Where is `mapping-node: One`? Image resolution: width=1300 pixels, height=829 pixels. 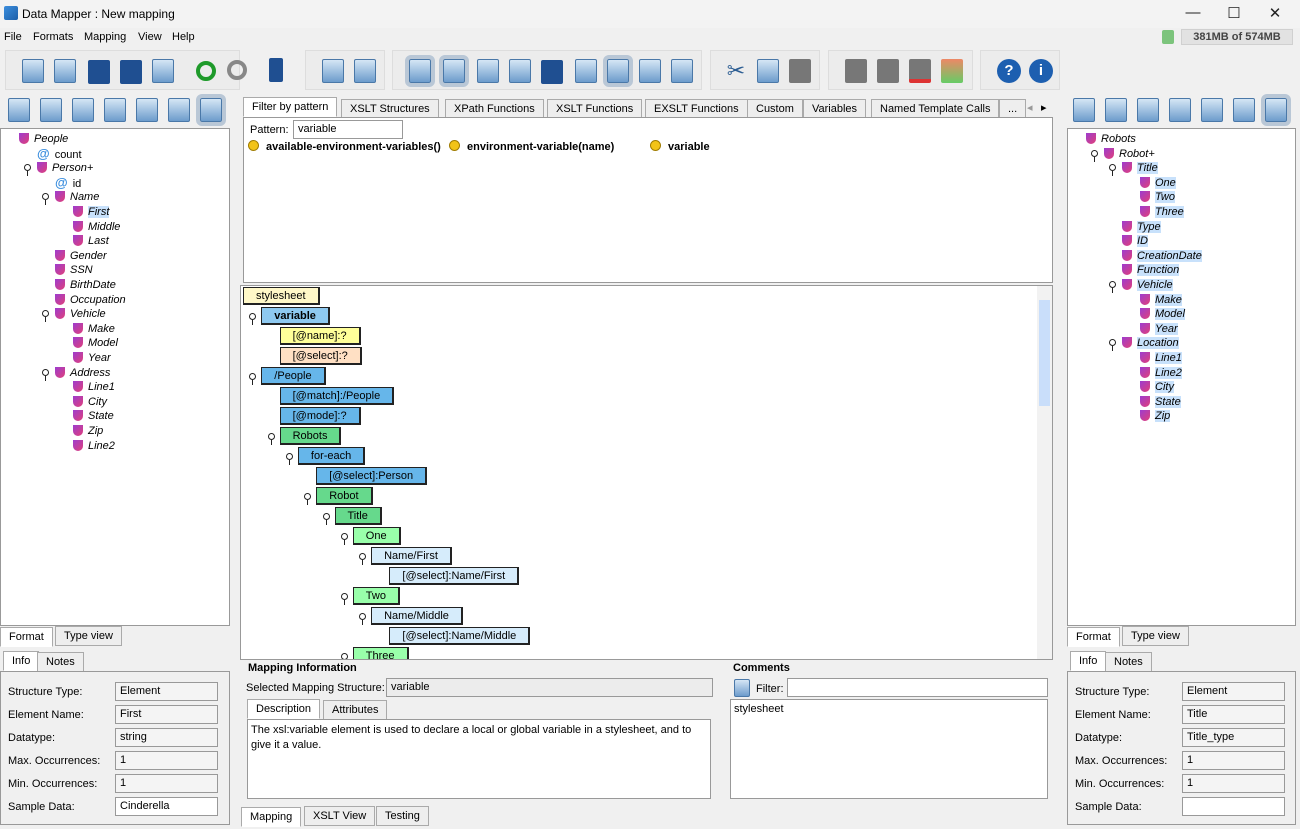
mapping-node: One is located at coordinates (376, 536).